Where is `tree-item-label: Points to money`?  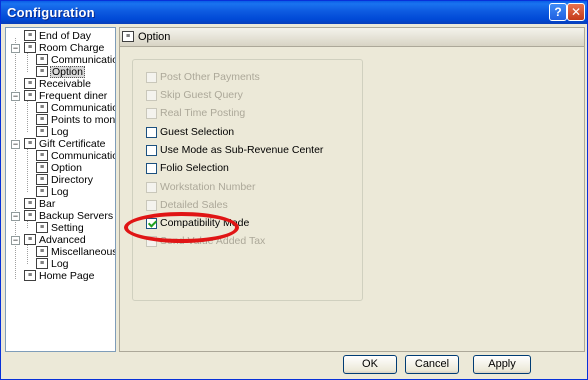 tree-item-label: Points to money is located at coordinates (83, 120).